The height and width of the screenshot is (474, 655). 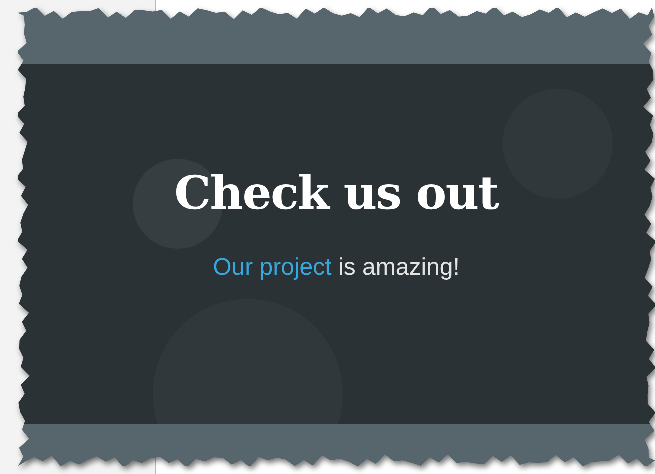 I want to click on hero-title: Check us out, so click(x=336, y=193).